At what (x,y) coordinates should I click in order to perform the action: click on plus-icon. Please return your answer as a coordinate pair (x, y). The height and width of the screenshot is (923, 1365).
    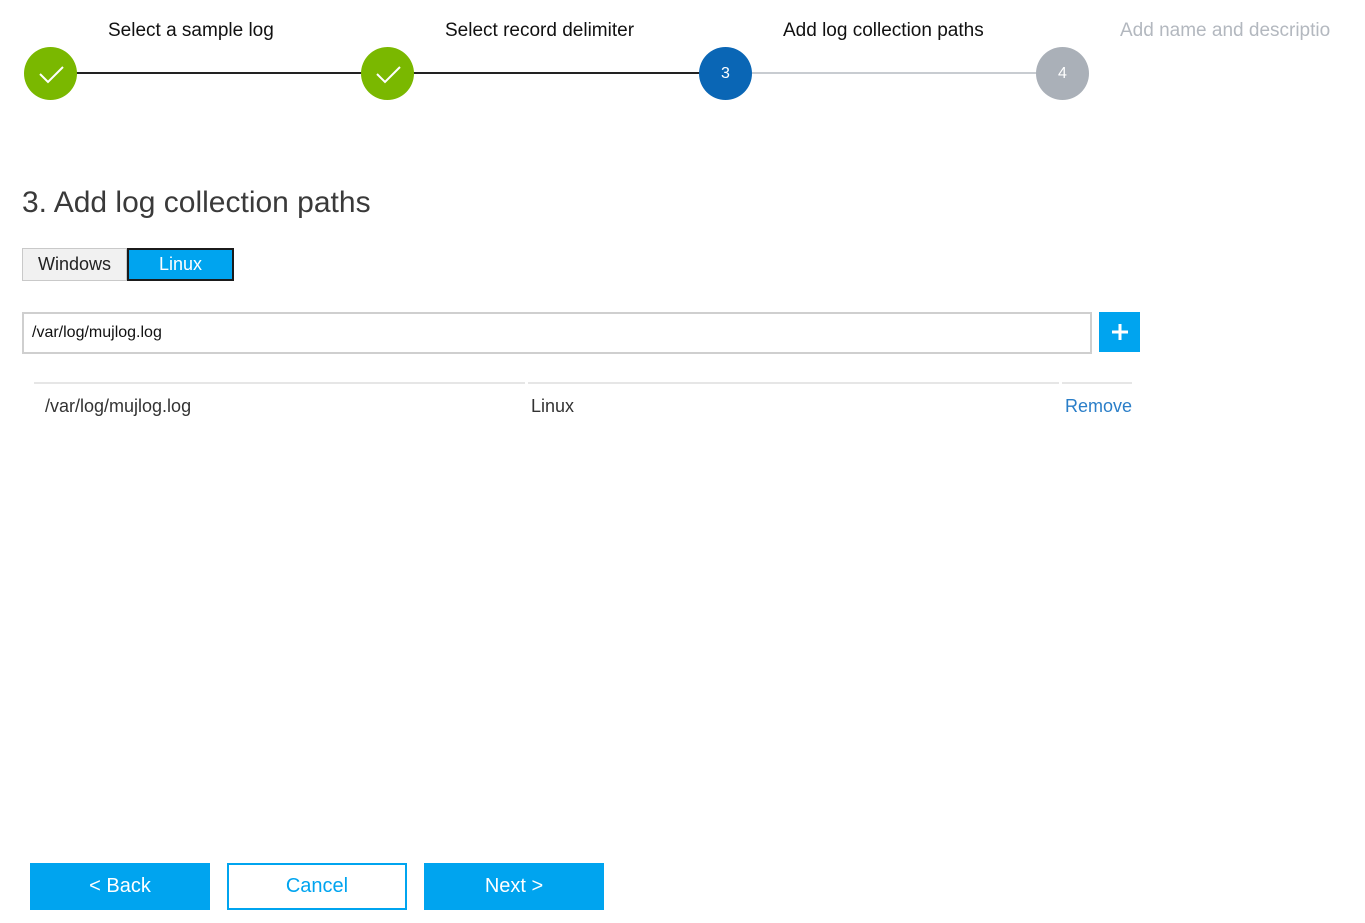
    Looking at the image, I should click on (1119, 332).